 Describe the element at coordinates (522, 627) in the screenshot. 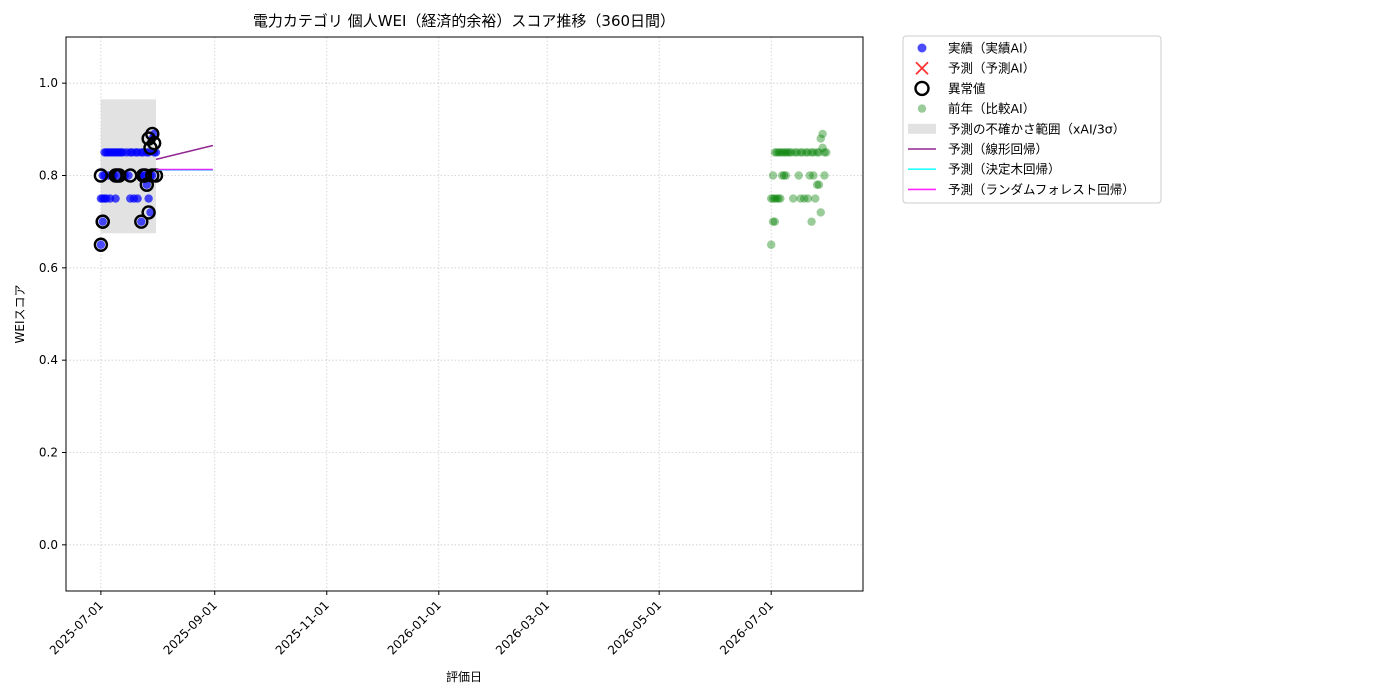

I see `x-tick-label: 2026-03-01` at that location.